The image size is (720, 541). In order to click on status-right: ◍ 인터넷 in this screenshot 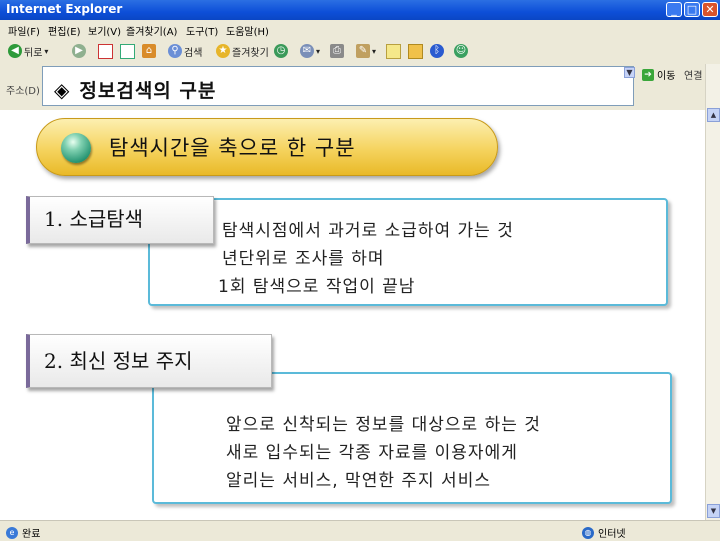, I will do `click(604, 532)`.